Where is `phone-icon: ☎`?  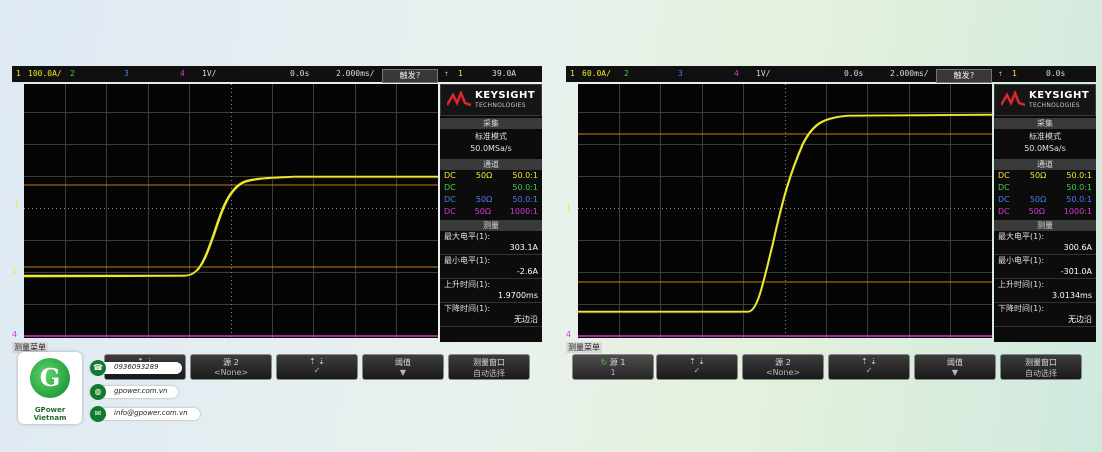 phone-icon: ☎ is located at coordinates (98, 368).